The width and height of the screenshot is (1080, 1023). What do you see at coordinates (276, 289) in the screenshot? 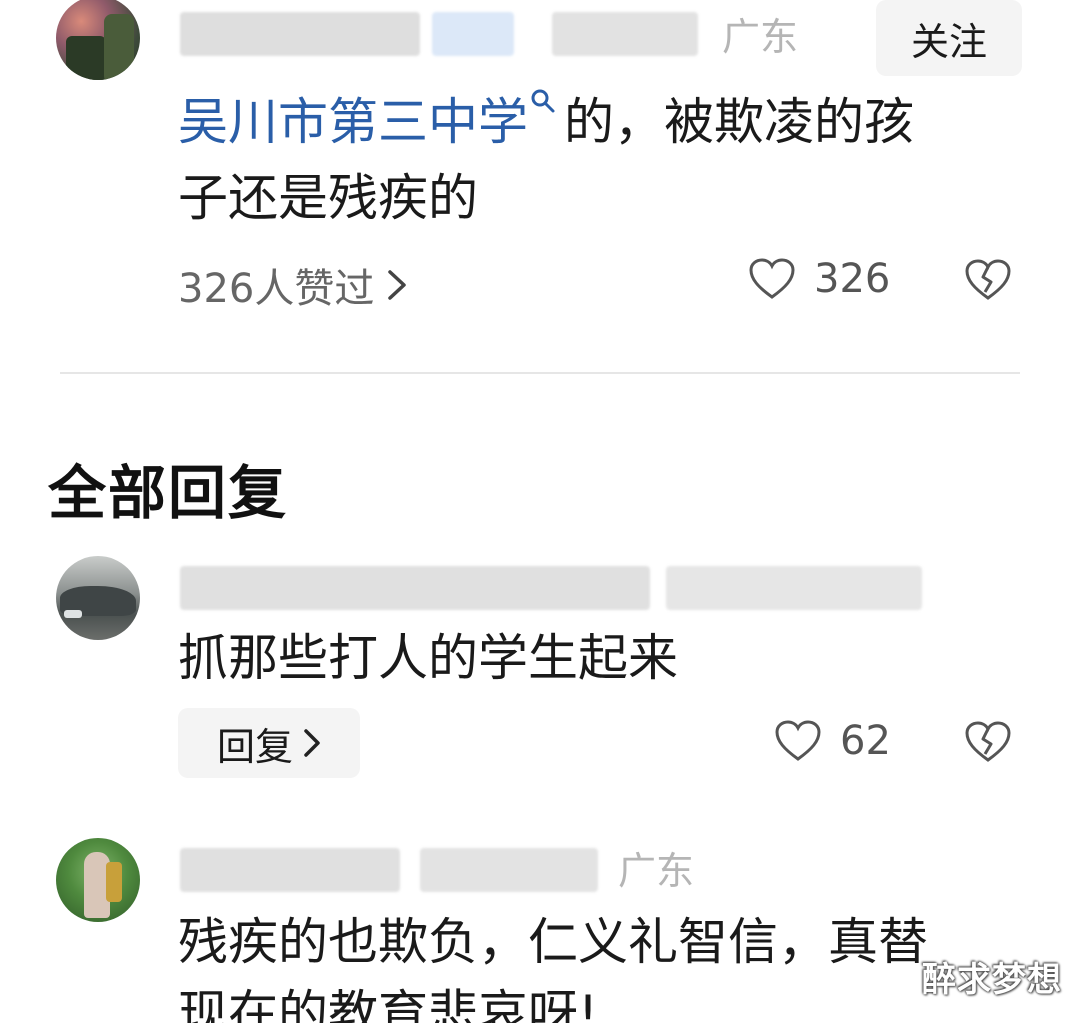
I see `liked-by-label: 326人赞过` at bounding box center [276, 289].